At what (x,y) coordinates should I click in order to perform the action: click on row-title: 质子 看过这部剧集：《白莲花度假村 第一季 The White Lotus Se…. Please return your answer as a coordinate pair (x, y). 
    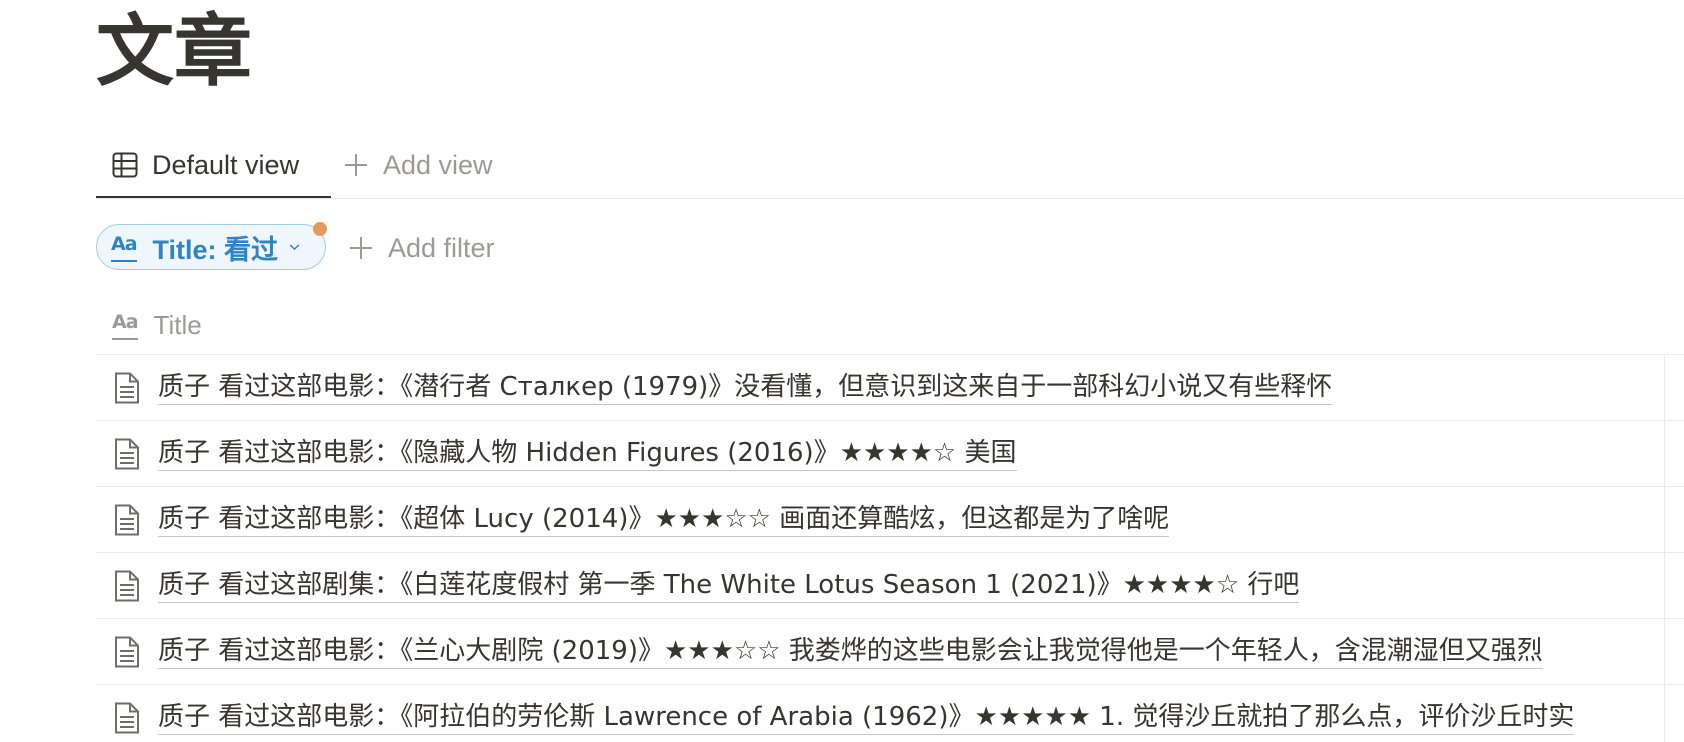
    Looking at the image, I should click on (729, 586).